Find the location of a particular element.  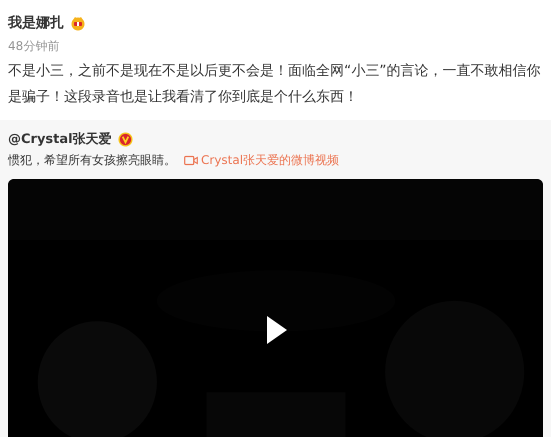

author-name: 我是娜扎 is located at coordinates (36, 23).